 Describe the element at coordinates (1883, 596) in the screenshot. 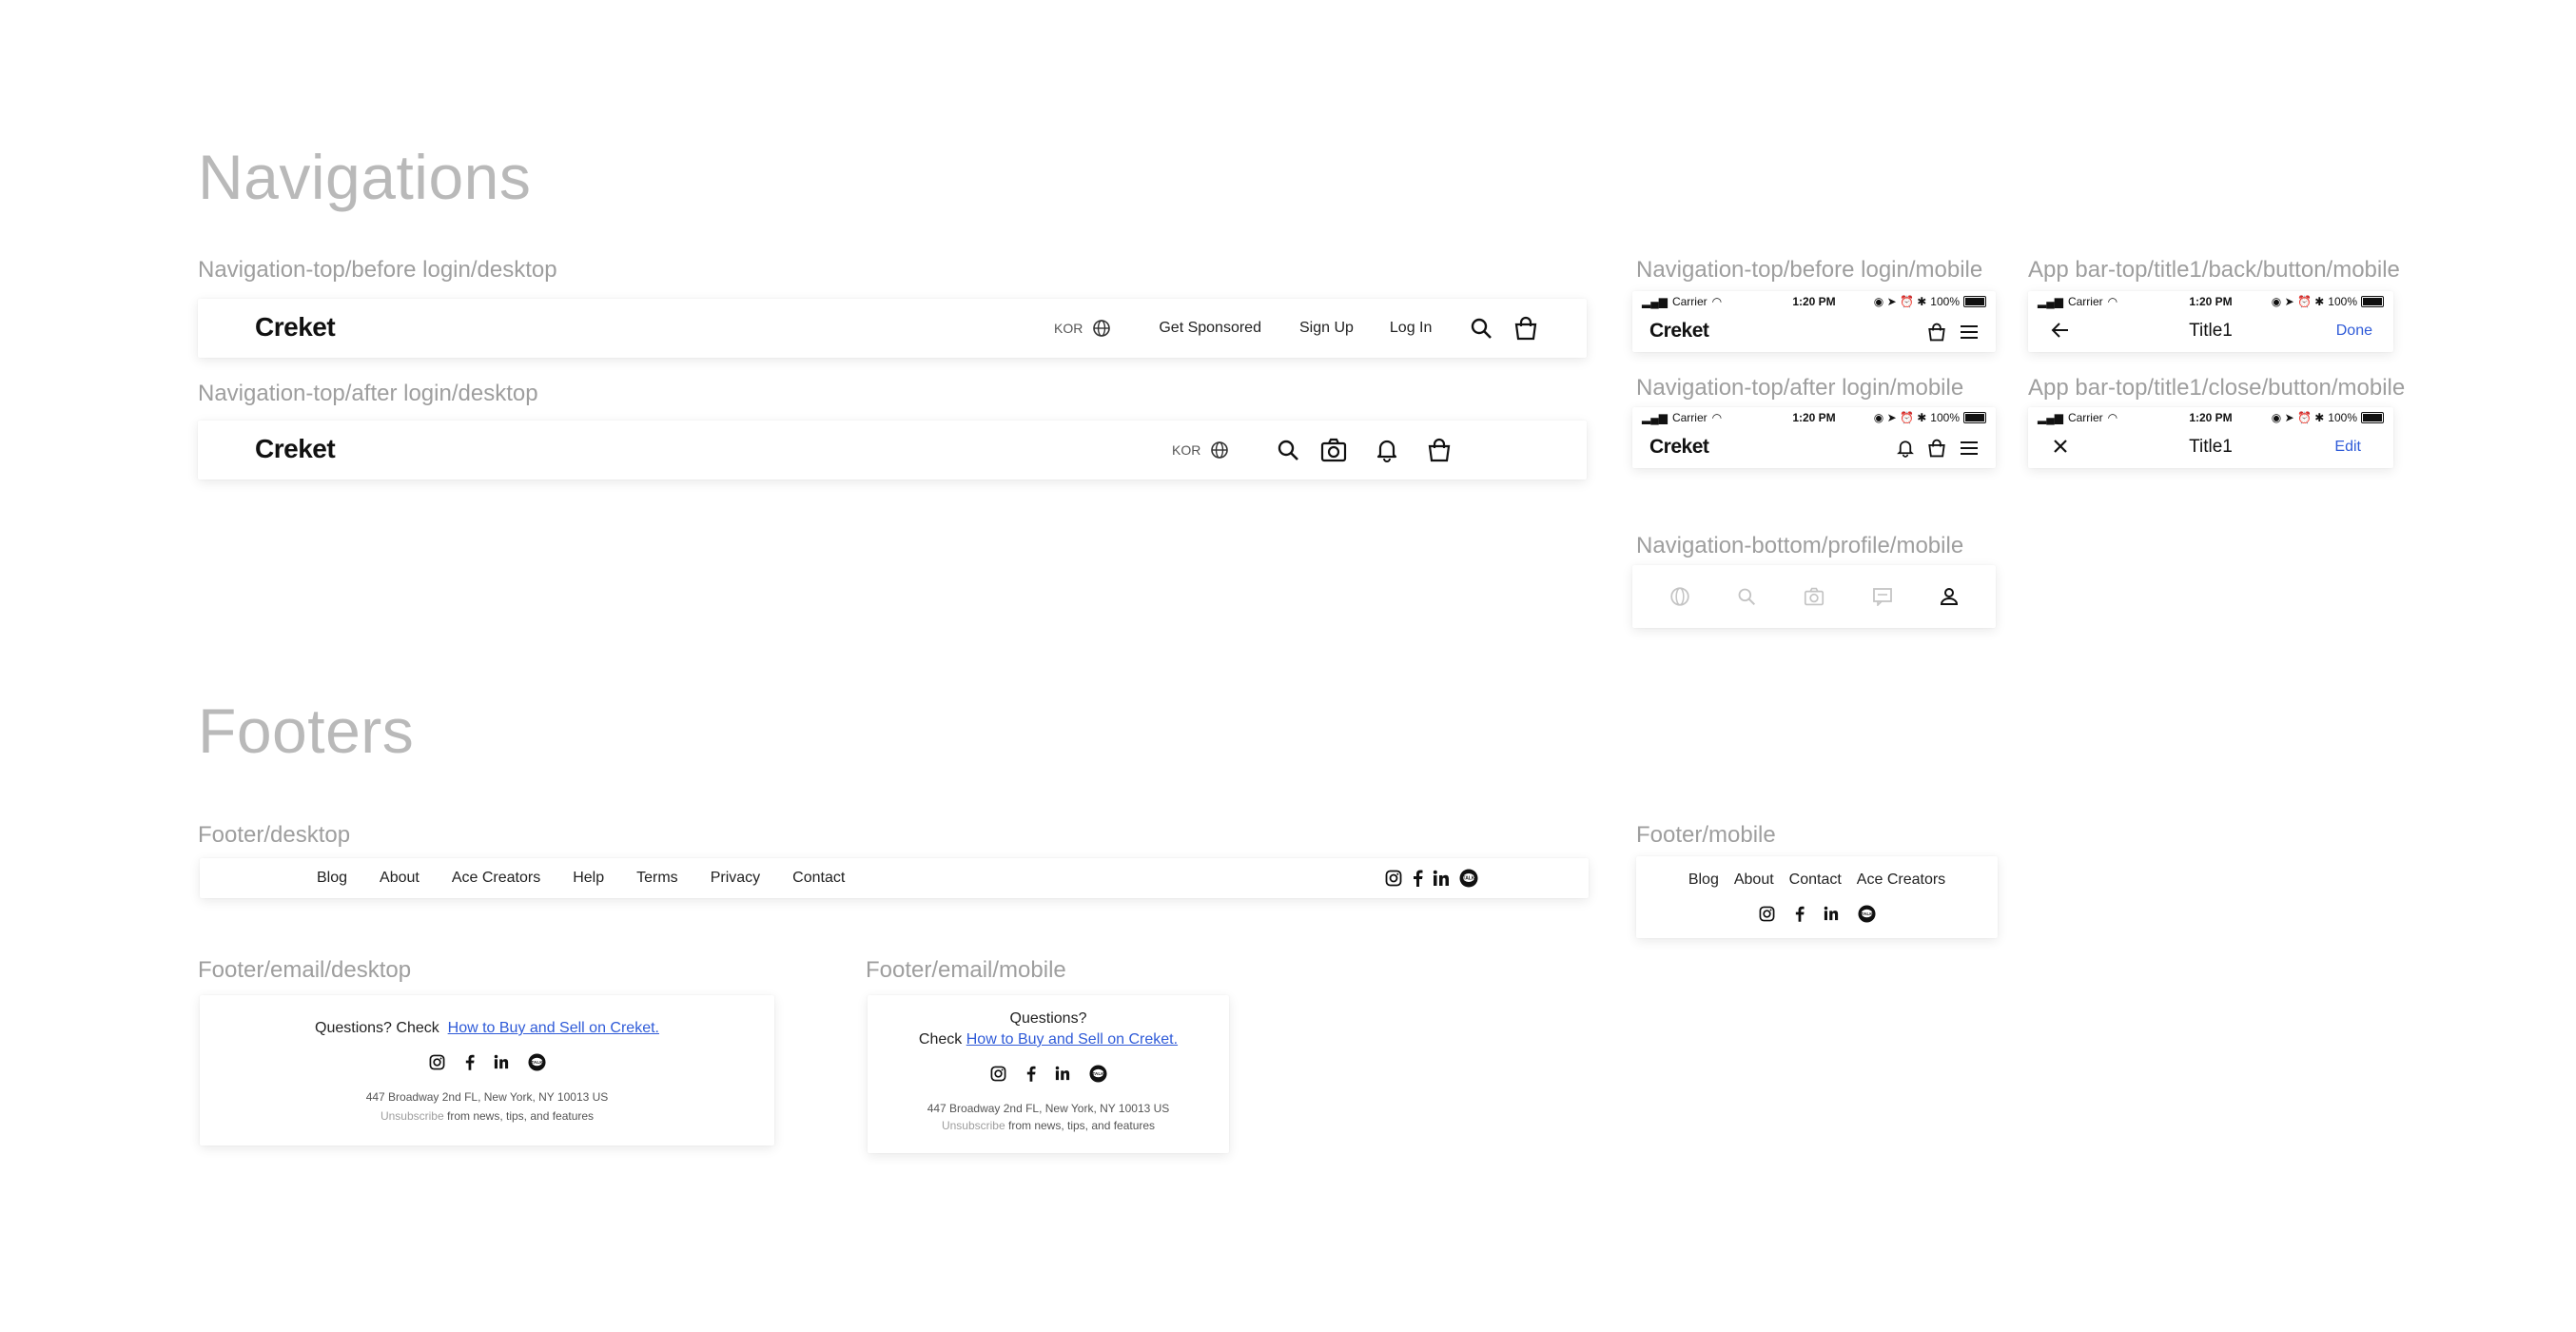

I see `chat-icon` at that location.